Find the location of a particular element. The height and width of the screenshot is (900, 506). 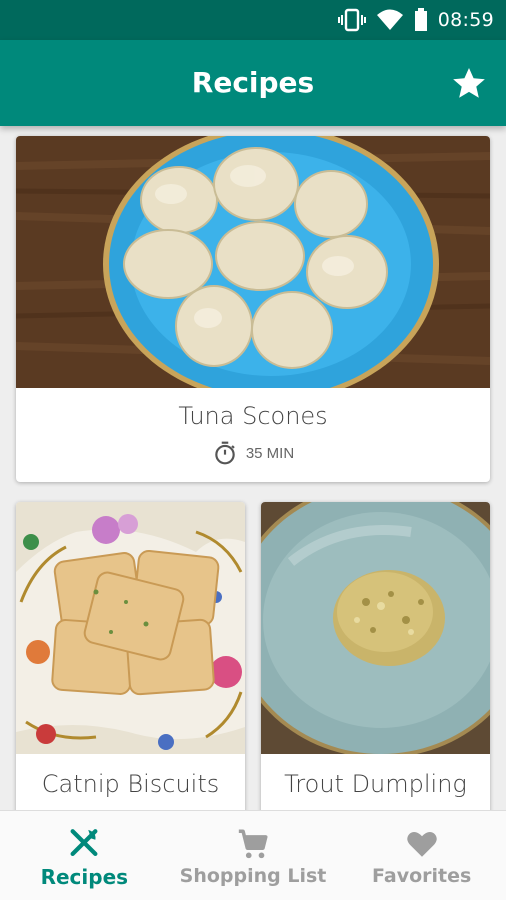

recipe-time: 35 MIN is located at coordinates (253, 453).